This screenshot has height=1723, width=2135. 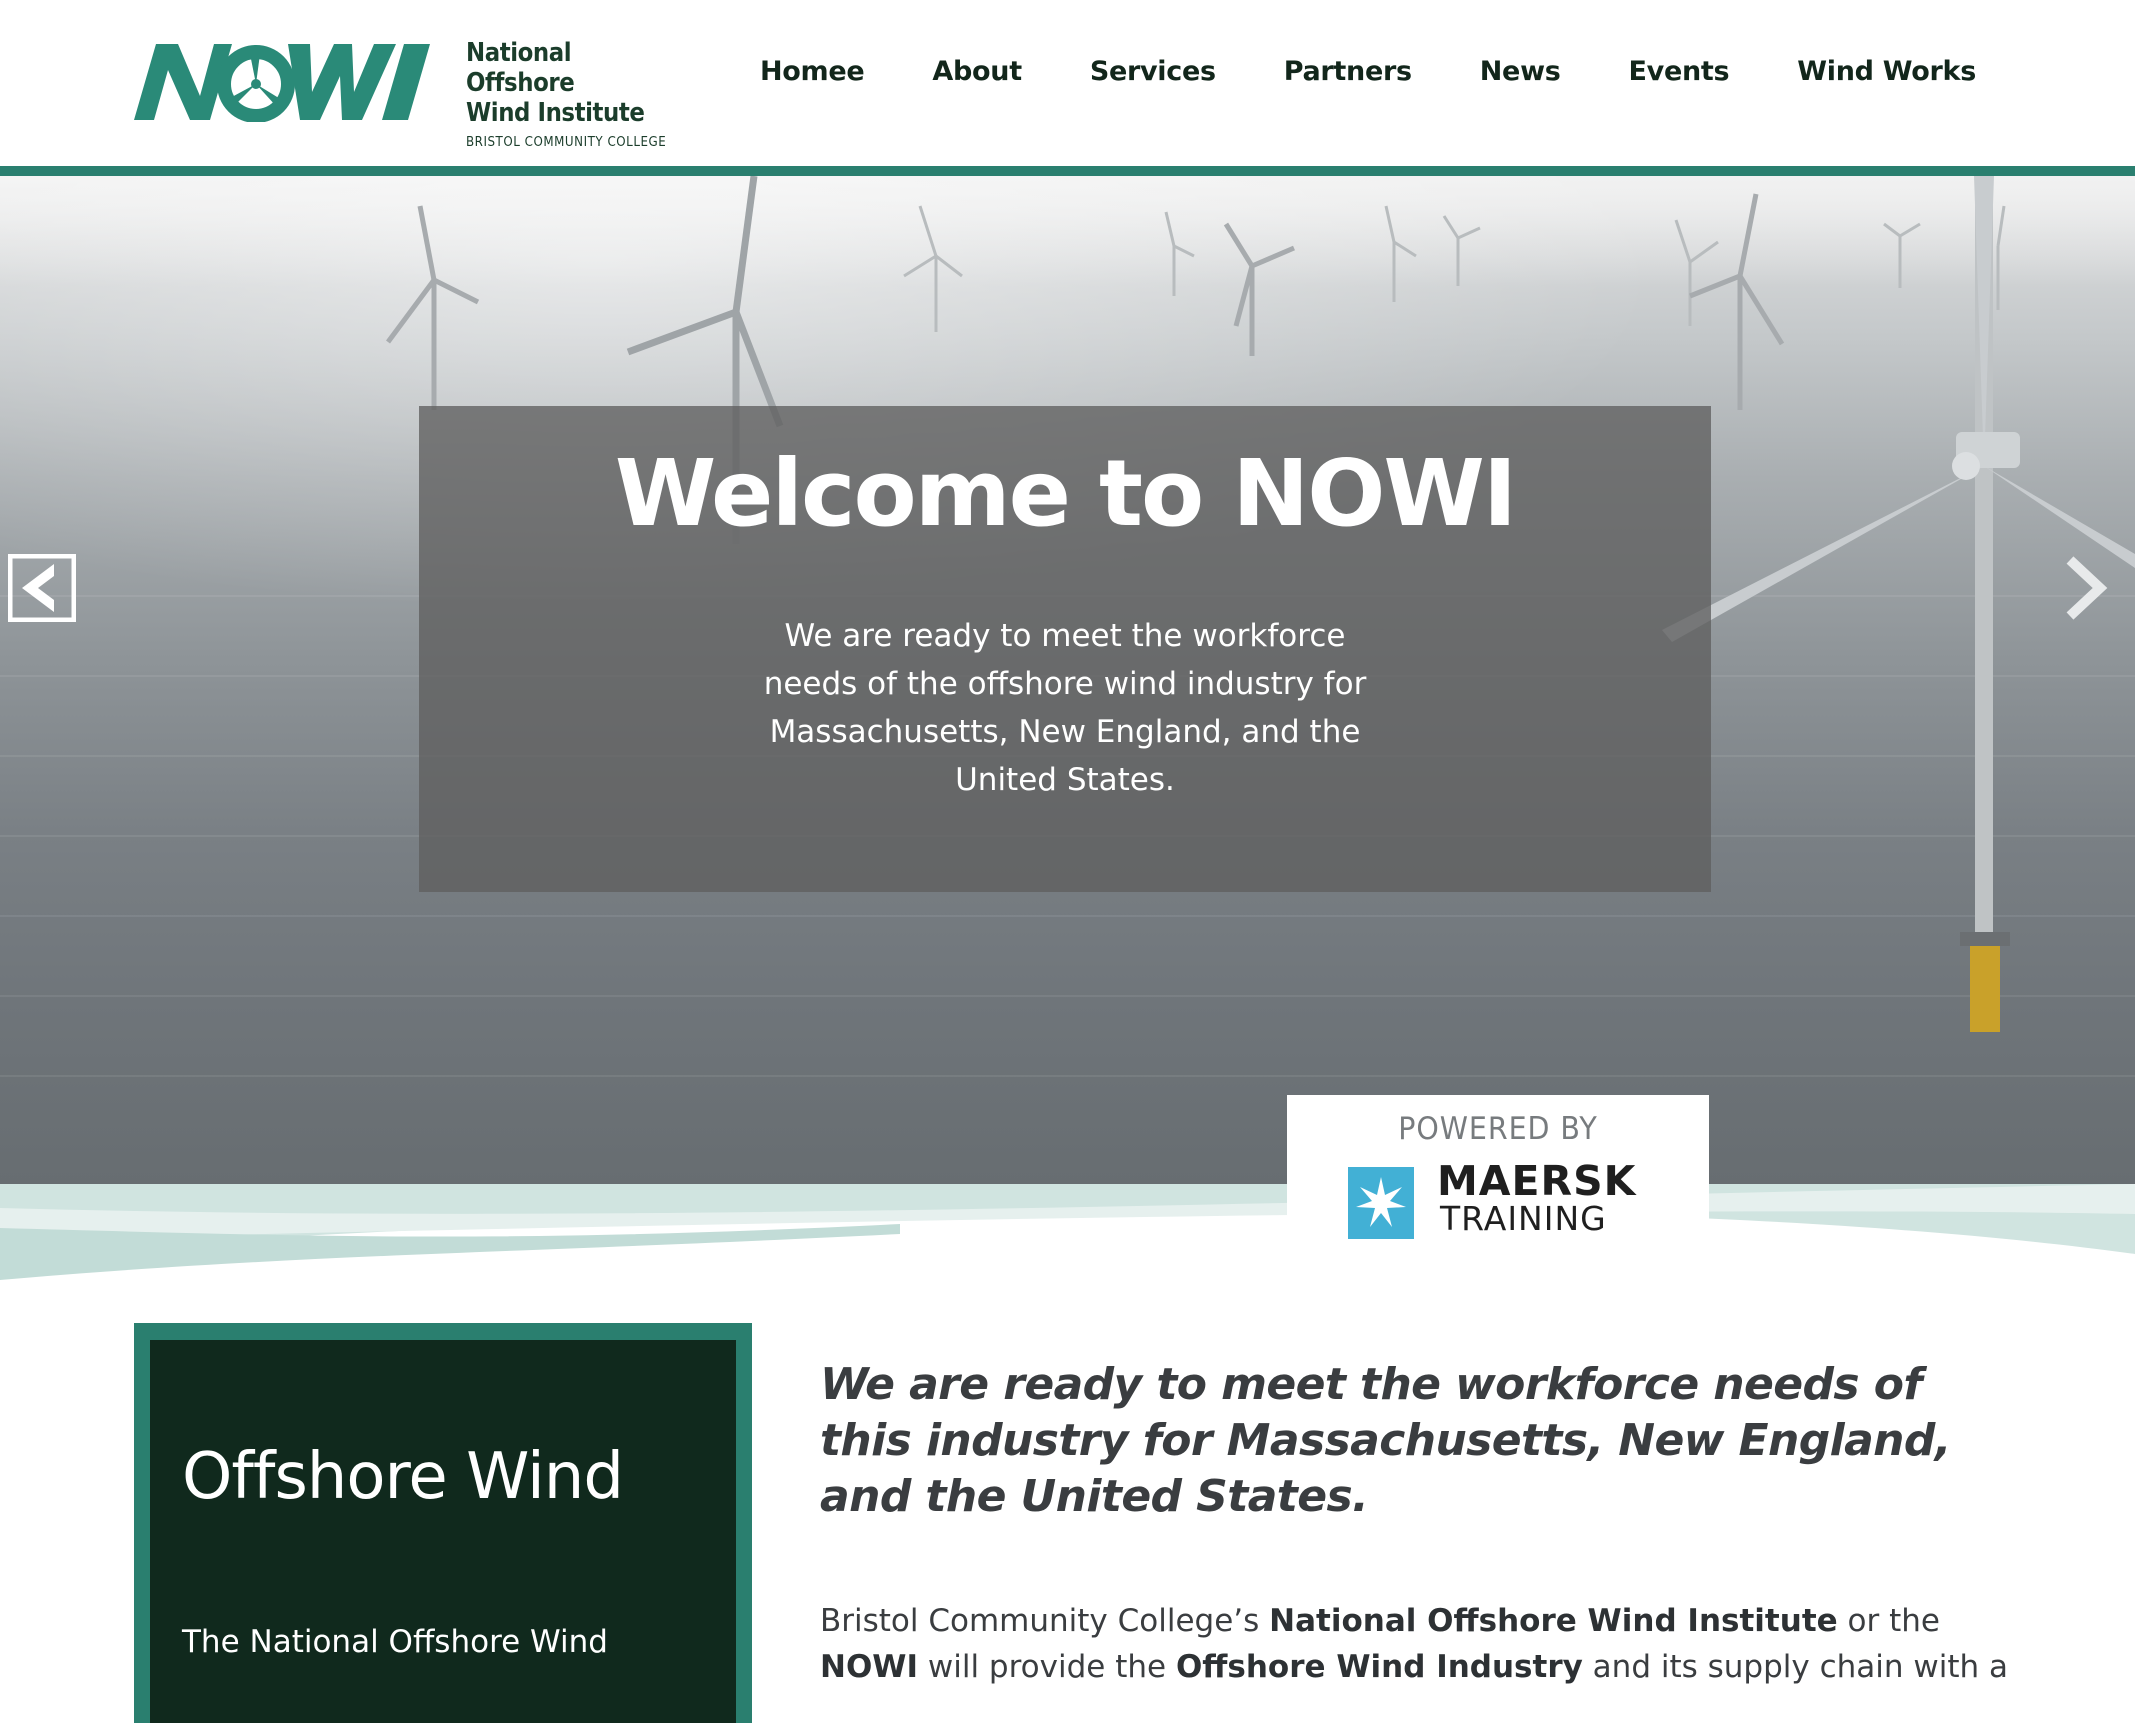 What do you see at coordinates (1795, 1667) in the screenshot?
I see `para-text-4: and its supply chain with a` at bounding box center [1795, 1667].